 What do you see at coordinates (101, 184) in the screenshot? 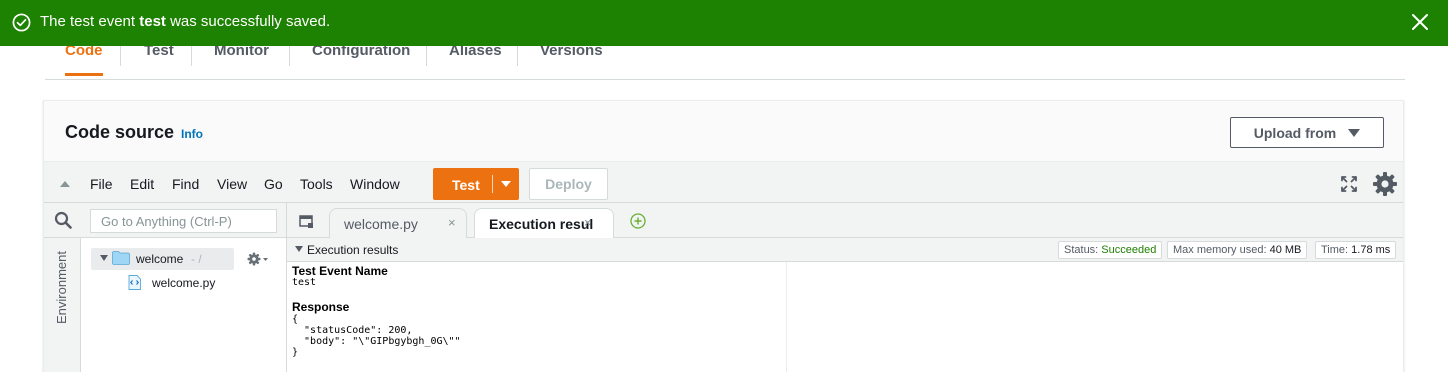
I see `menu-file: File` at bounding box center [101, 184].